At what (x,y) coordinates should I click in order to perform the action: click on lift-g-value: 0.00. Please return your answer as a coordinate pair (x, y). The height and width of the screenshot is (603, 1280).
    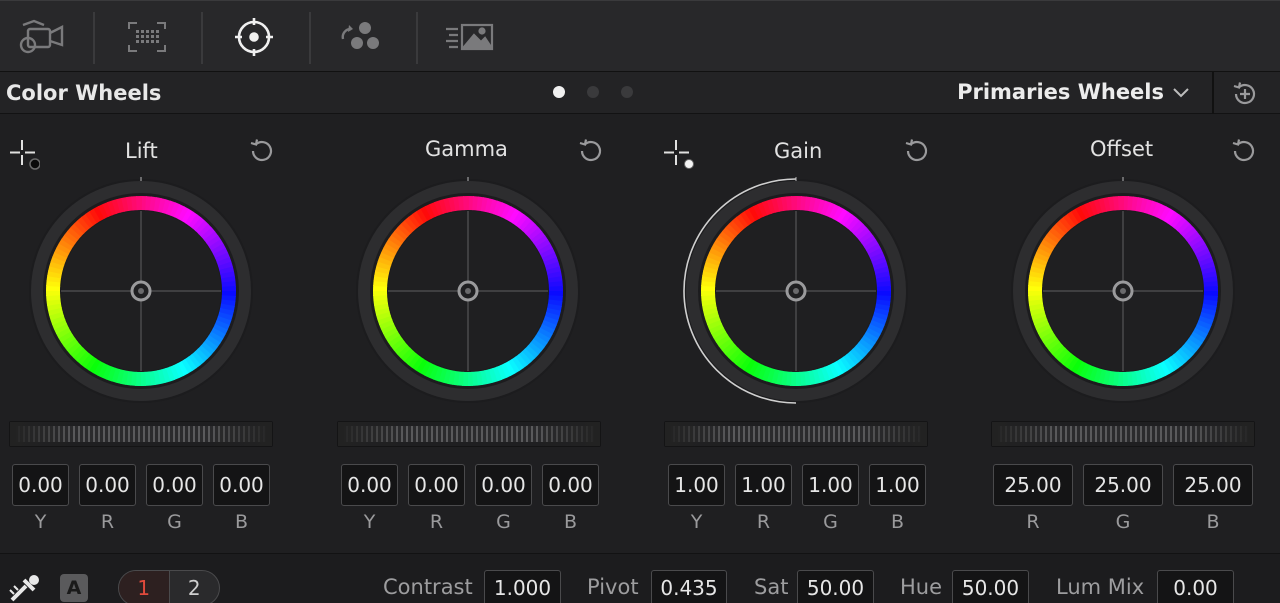
    Looking at the image, I should click on (174, 485).